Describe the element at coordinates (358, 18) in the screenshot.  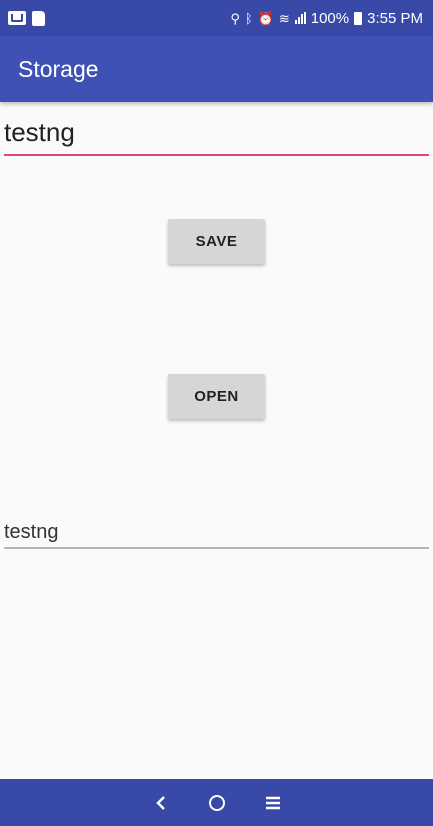
I see `battery-icon` at that location.